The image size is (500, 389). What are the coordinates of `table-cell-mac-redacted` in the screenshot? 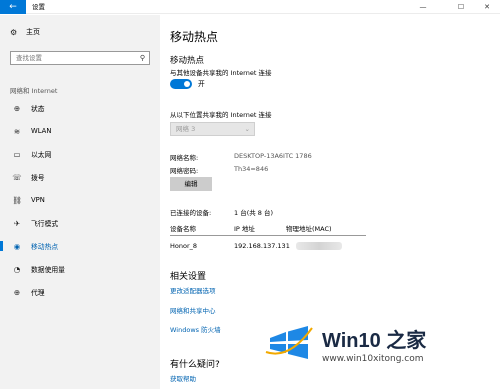 It's located at (319, 246).